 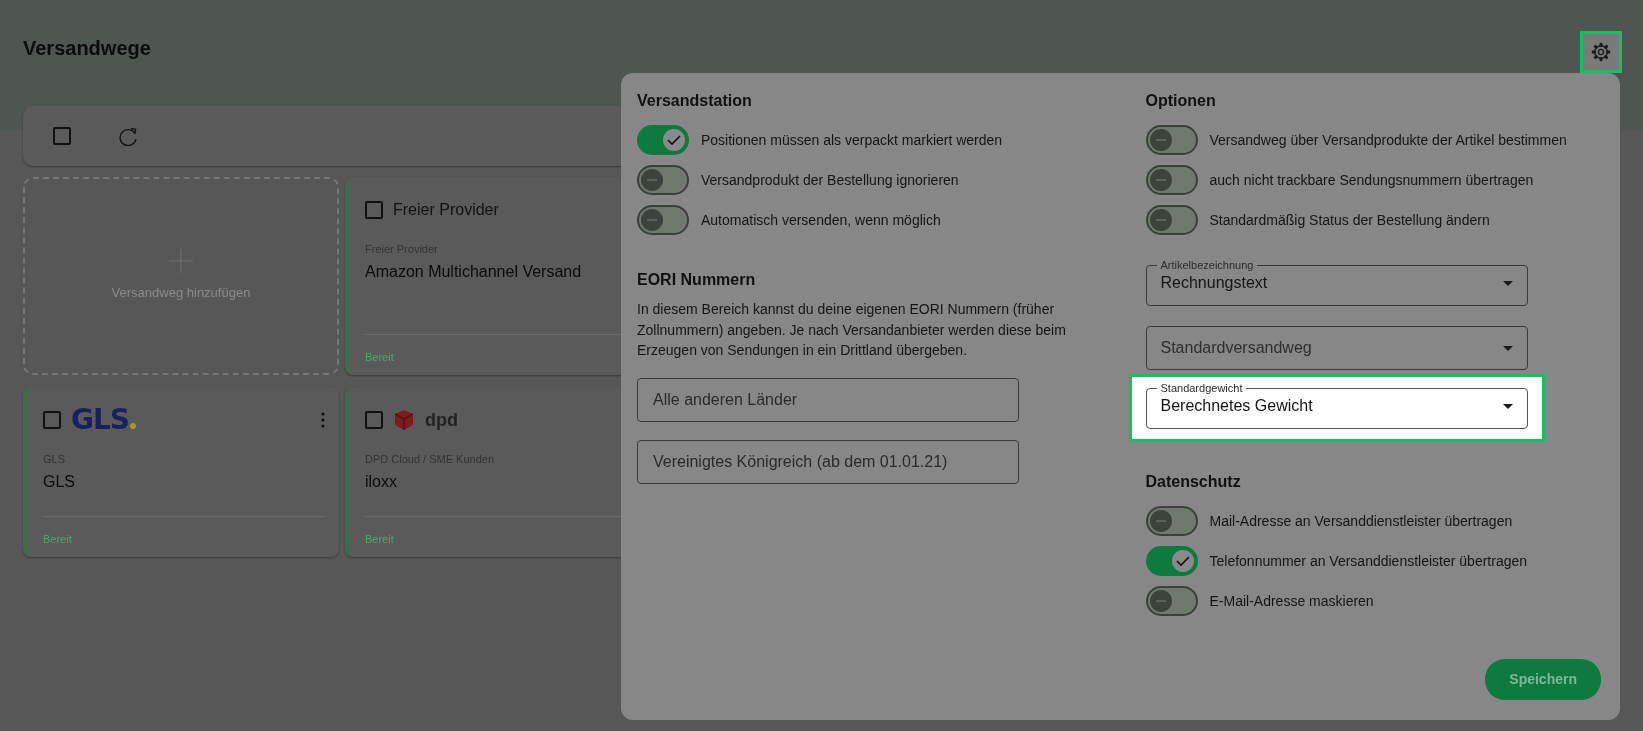 I want to click on refresh-icon, so click(x=129, y=136).